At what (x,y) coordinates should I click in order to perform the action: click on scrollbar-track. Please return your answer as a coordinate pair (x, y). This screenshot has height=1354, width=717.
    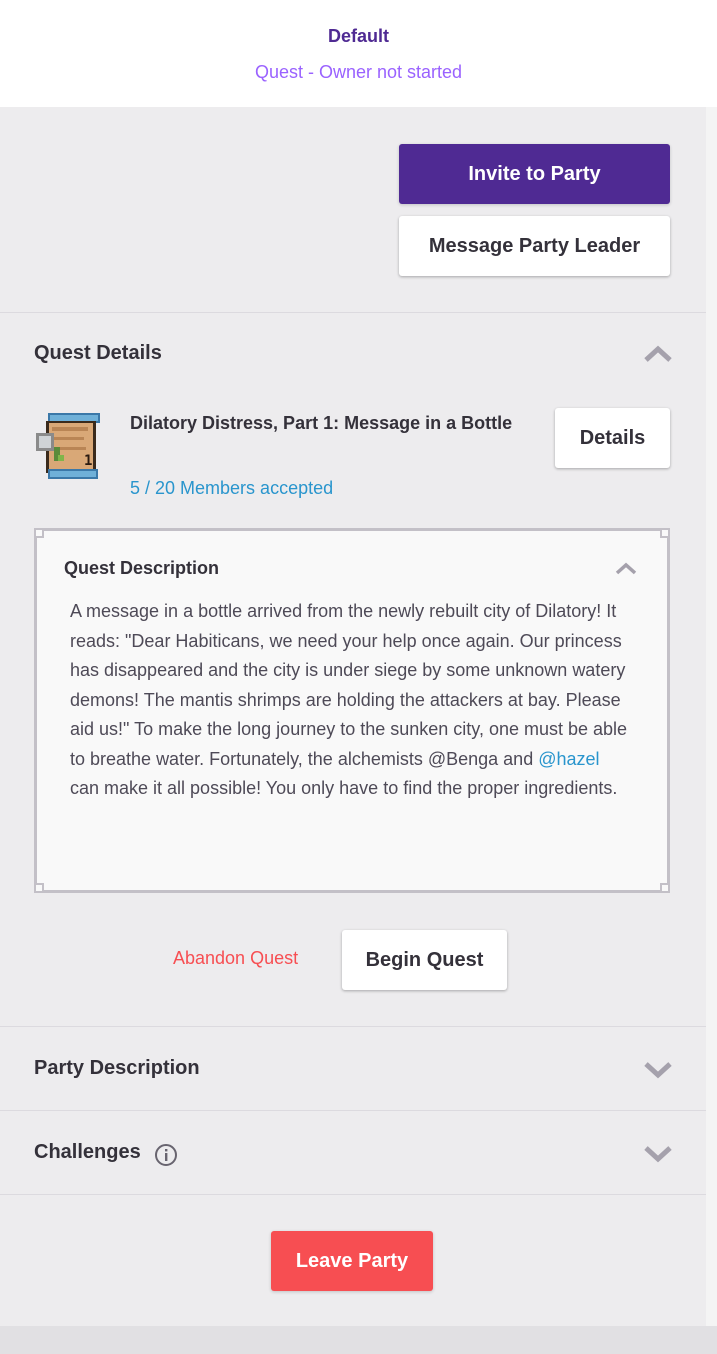
    Looking at the image, I should click on (711, 730).